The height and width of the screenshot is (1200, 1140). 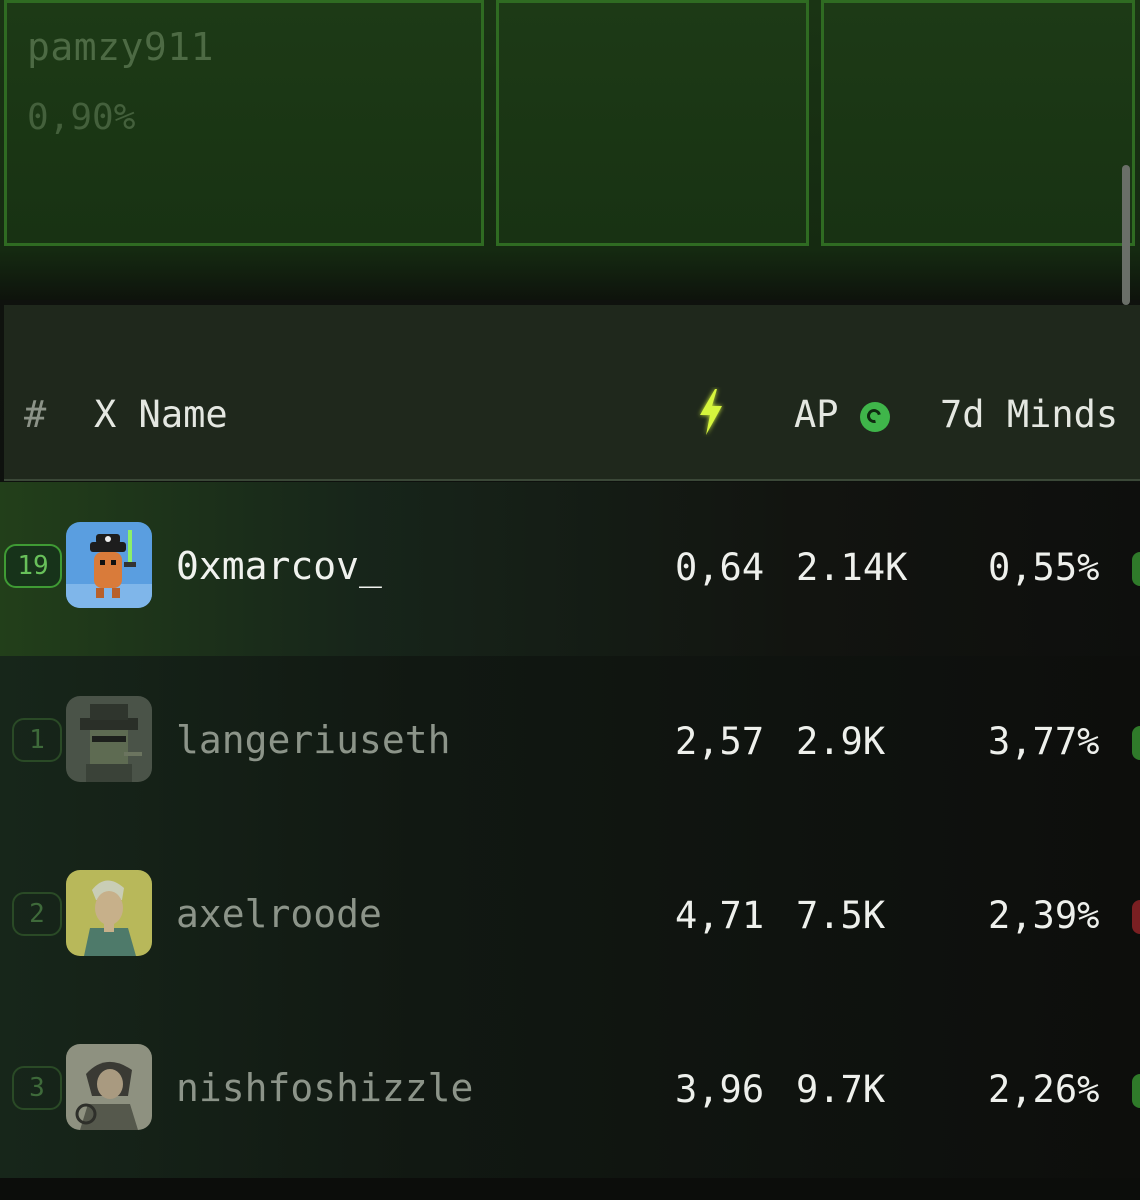 What do you see at coordinates (33, 566) in the screenshot?
I see `rank-badge: 19` at bounding box center [33, 566].